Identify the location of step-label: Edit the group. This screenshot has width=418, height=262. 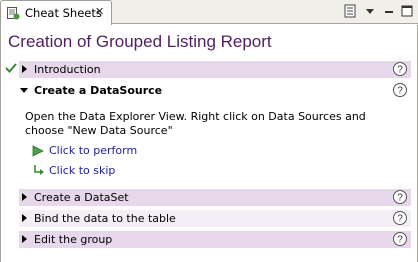
(73, 239).